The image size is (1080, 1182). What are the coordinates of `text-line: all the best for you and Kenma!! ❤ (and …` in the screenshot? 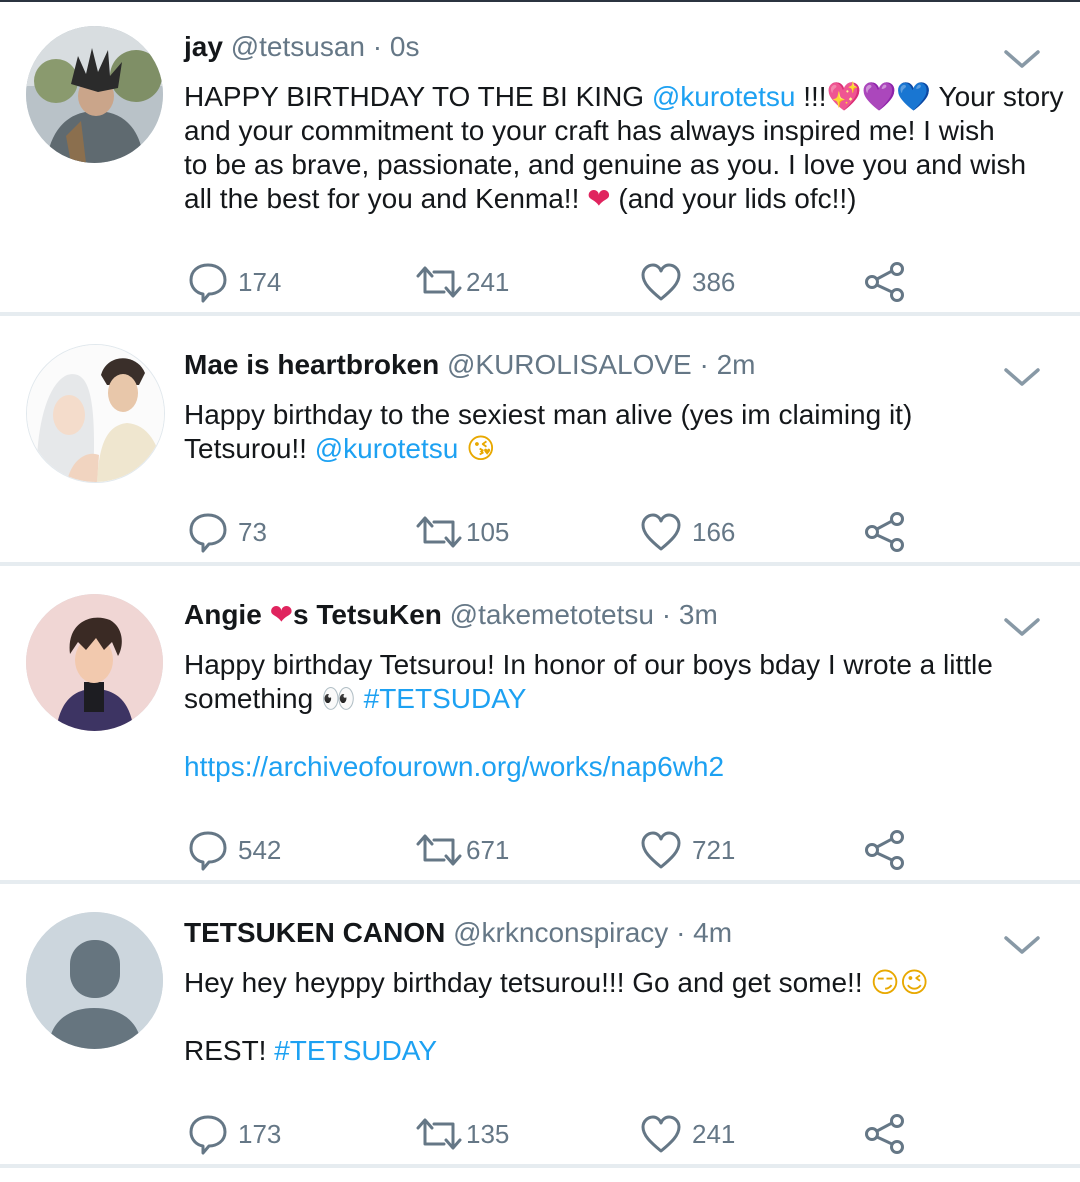 It's located at (624, 199).